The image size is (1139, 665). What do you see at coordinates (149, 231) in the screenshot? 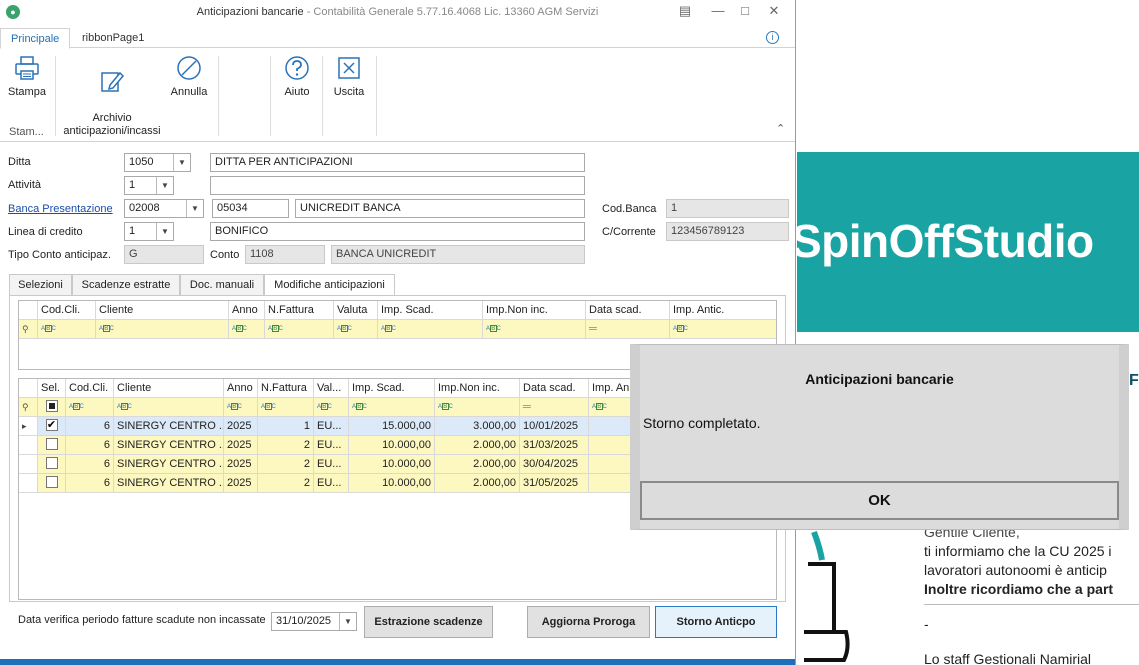
I see `linea-code-combo: 1 ▼` at bounding box center [149, 231].